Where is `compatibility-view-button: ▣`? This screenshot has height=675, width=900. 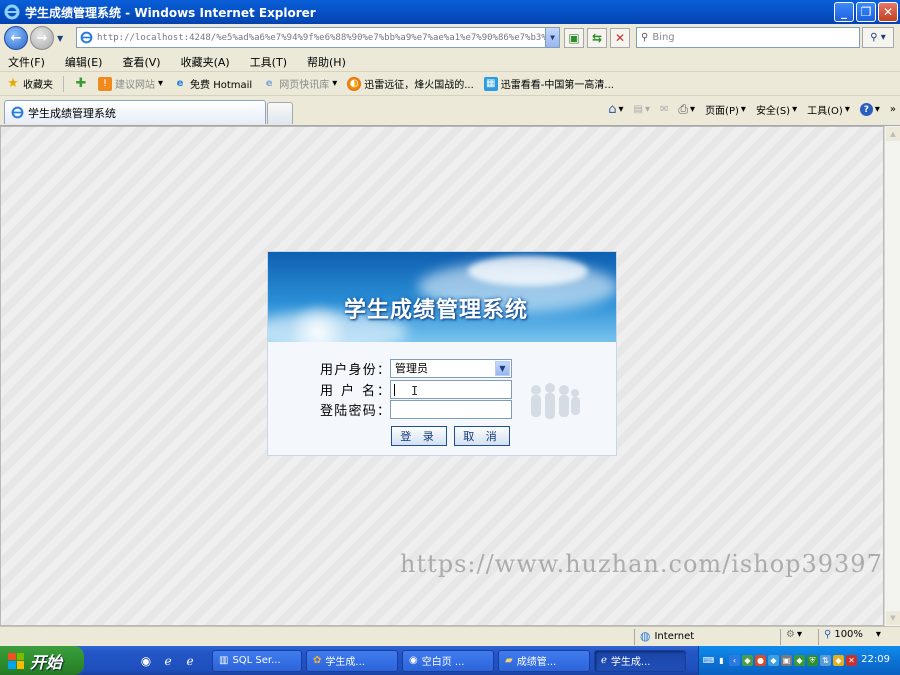
compatibility-view-button: ▣ is located at coordinates (574, 38).